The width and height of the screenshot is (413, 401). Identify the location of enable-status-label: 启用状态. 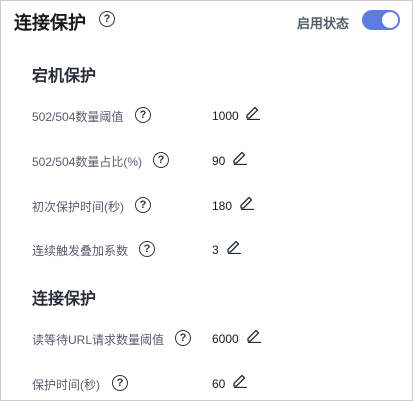
(323, 23).